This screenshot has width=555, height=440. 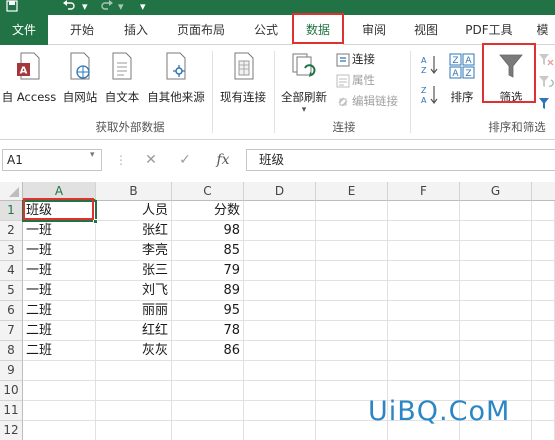 What do you see at coordinates (11, 430) in the screenshot?
I see `row-header-12: 12` at bounding box center [11, 430].